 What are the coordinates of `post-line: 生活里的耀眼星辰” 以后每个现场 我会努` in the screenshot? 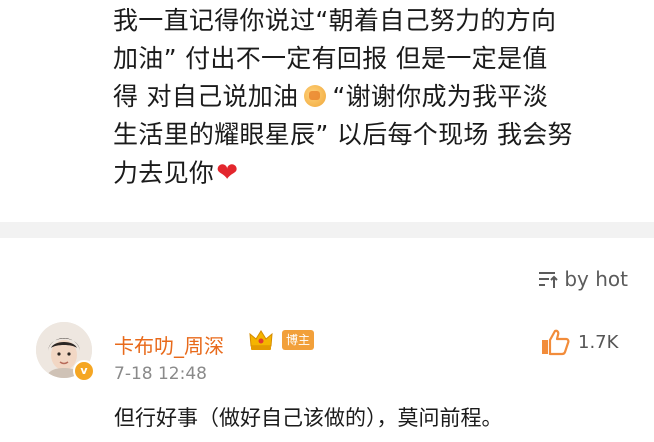 It's located at (343, 134).